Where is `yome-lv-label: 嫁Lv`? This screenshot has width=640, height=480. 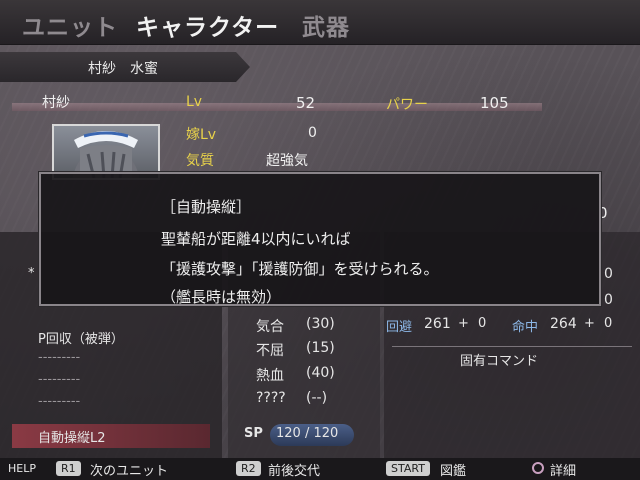
yome-lv-label: 嫁Lv is located at coordinates (201, 135).